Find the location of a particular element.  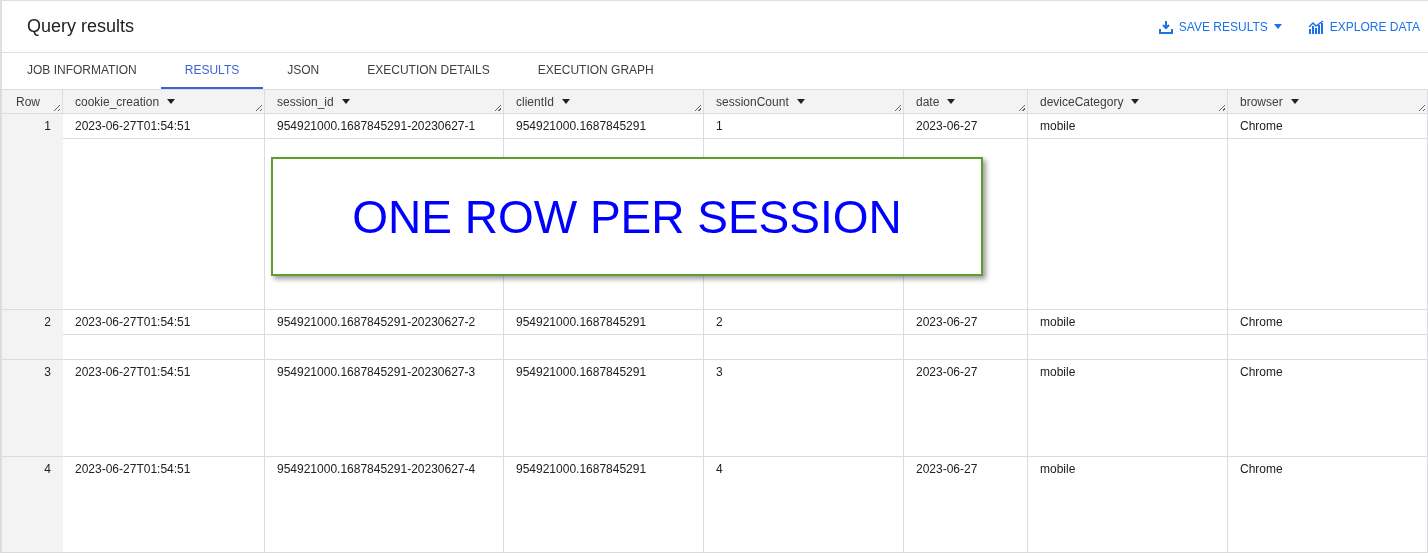

tab: JSON is located at coordinates (303, 71).